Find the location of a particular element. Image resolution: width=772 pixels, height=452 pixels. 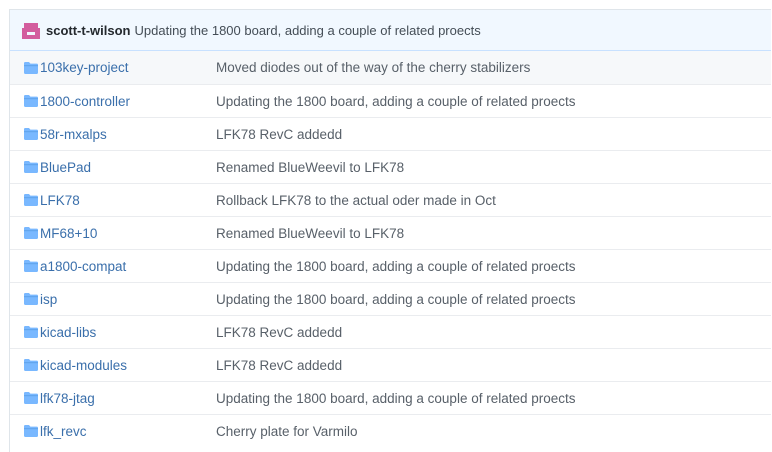

commit-author: scott-t-wilson is located at coordinates (88, 30).